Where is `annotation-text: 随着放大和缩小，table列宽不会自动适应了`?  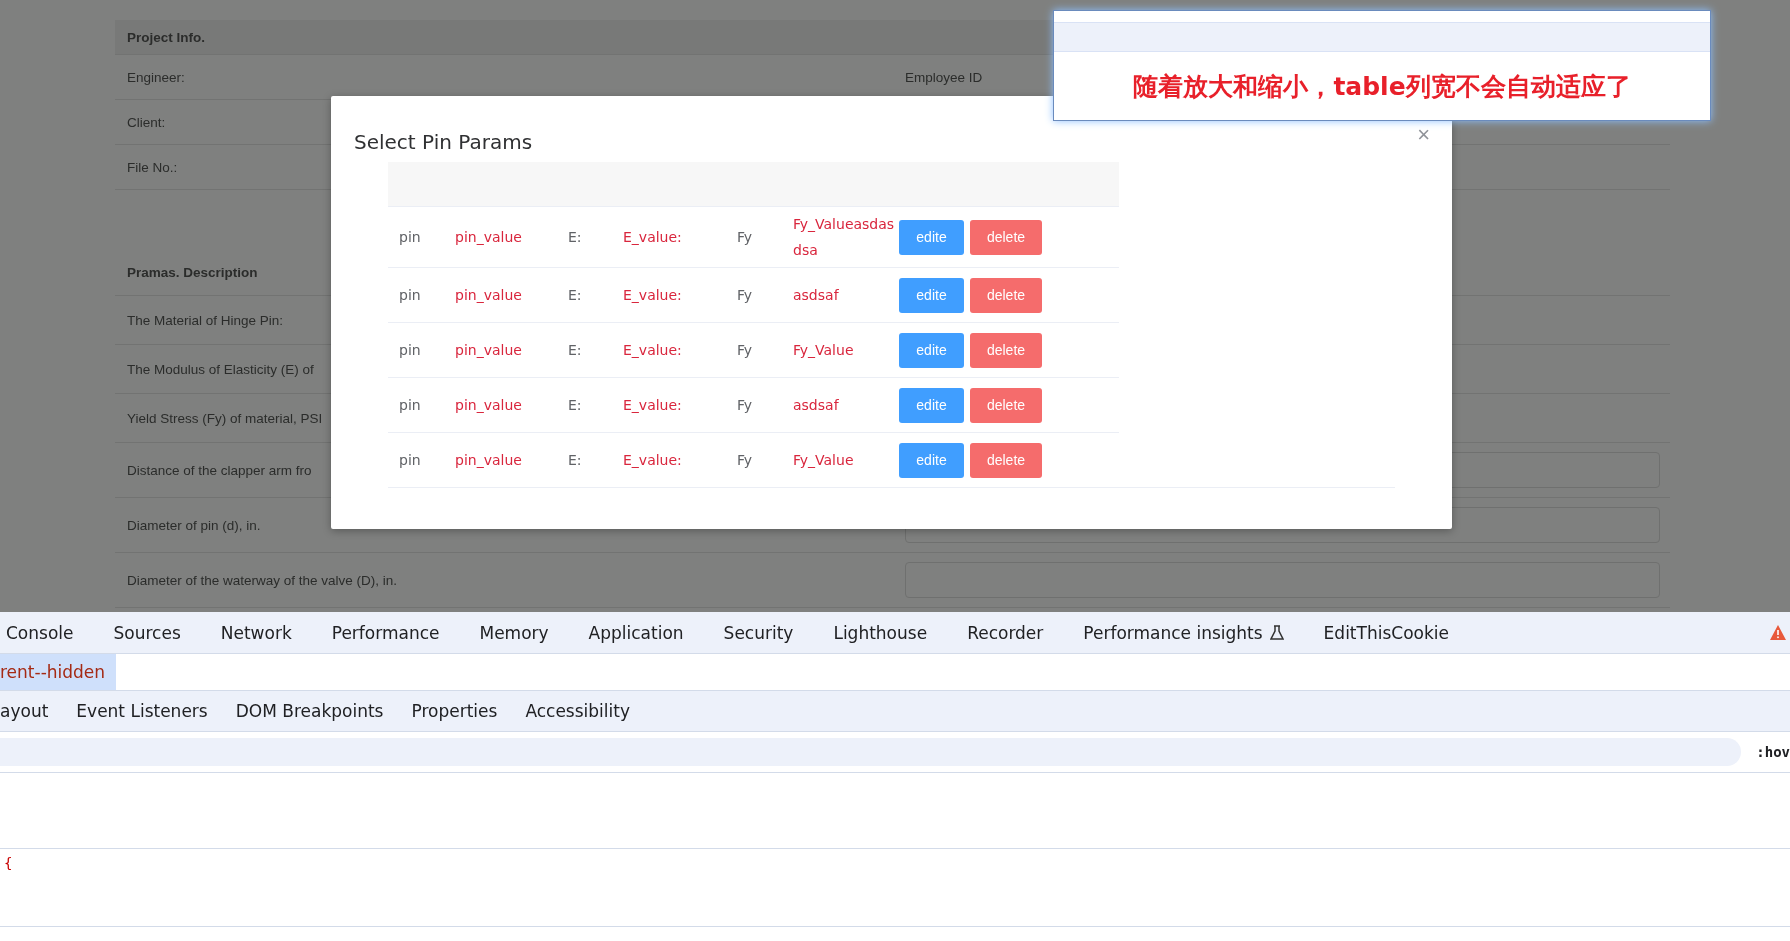 annotation-text: 随着放大和缩小，table列宽不会自动适应了 is located at coordinates (1382, 87).